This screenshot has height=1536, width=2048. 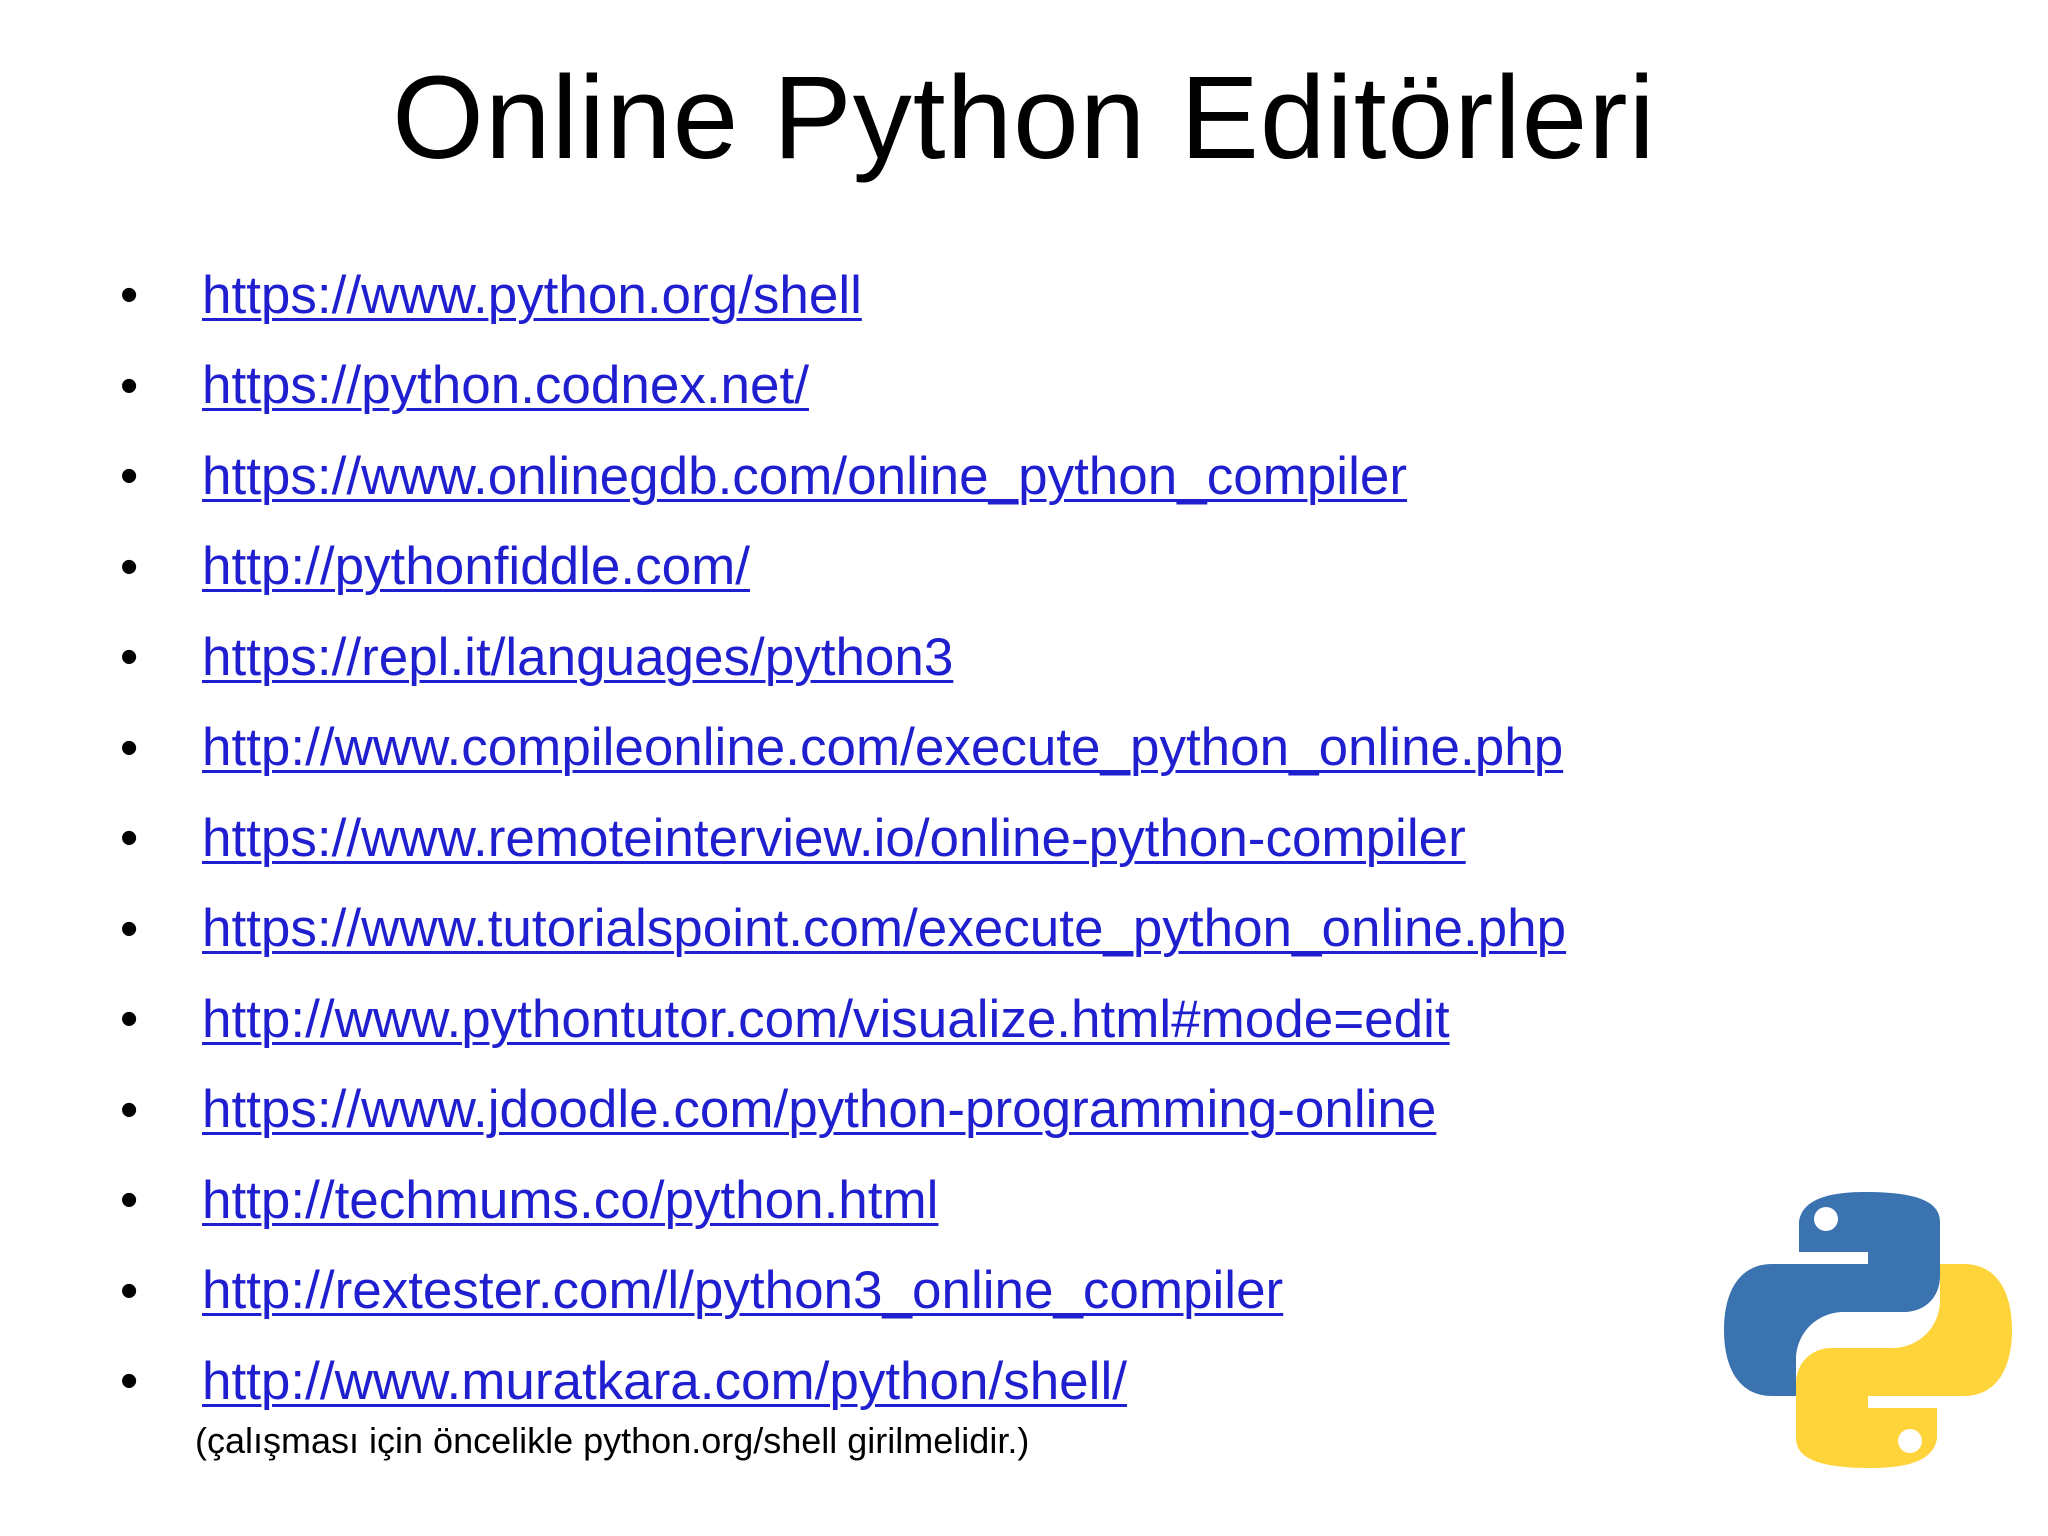 I want to click on link-techmums: http://techmums.co/python.html, so click(x=570, y=1200).